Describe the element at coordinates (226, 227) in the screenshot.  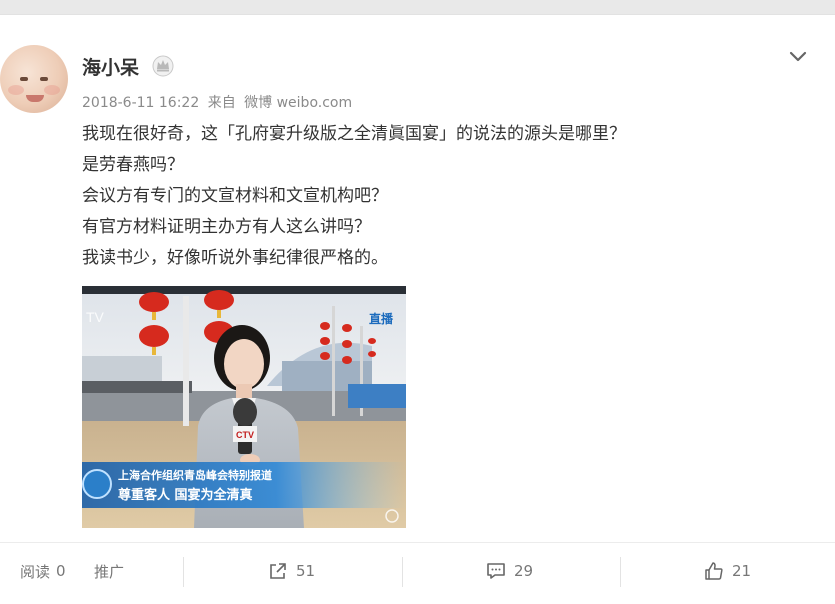
I see `post-line: 有官方材料证明主办方有人这么讲吗？` at that location.